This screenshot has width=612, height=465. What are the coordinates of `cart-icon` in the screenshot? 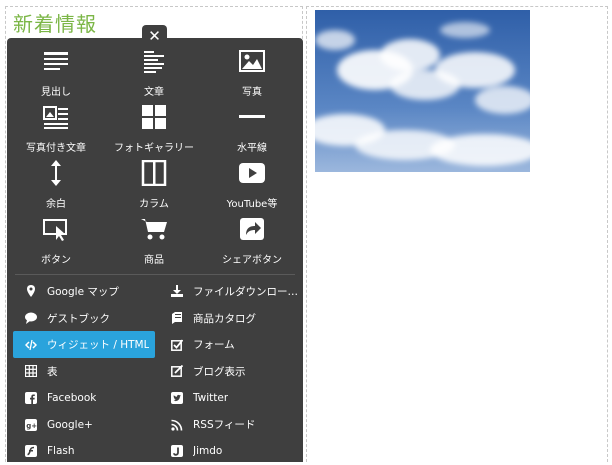 It's located at (154, 231).